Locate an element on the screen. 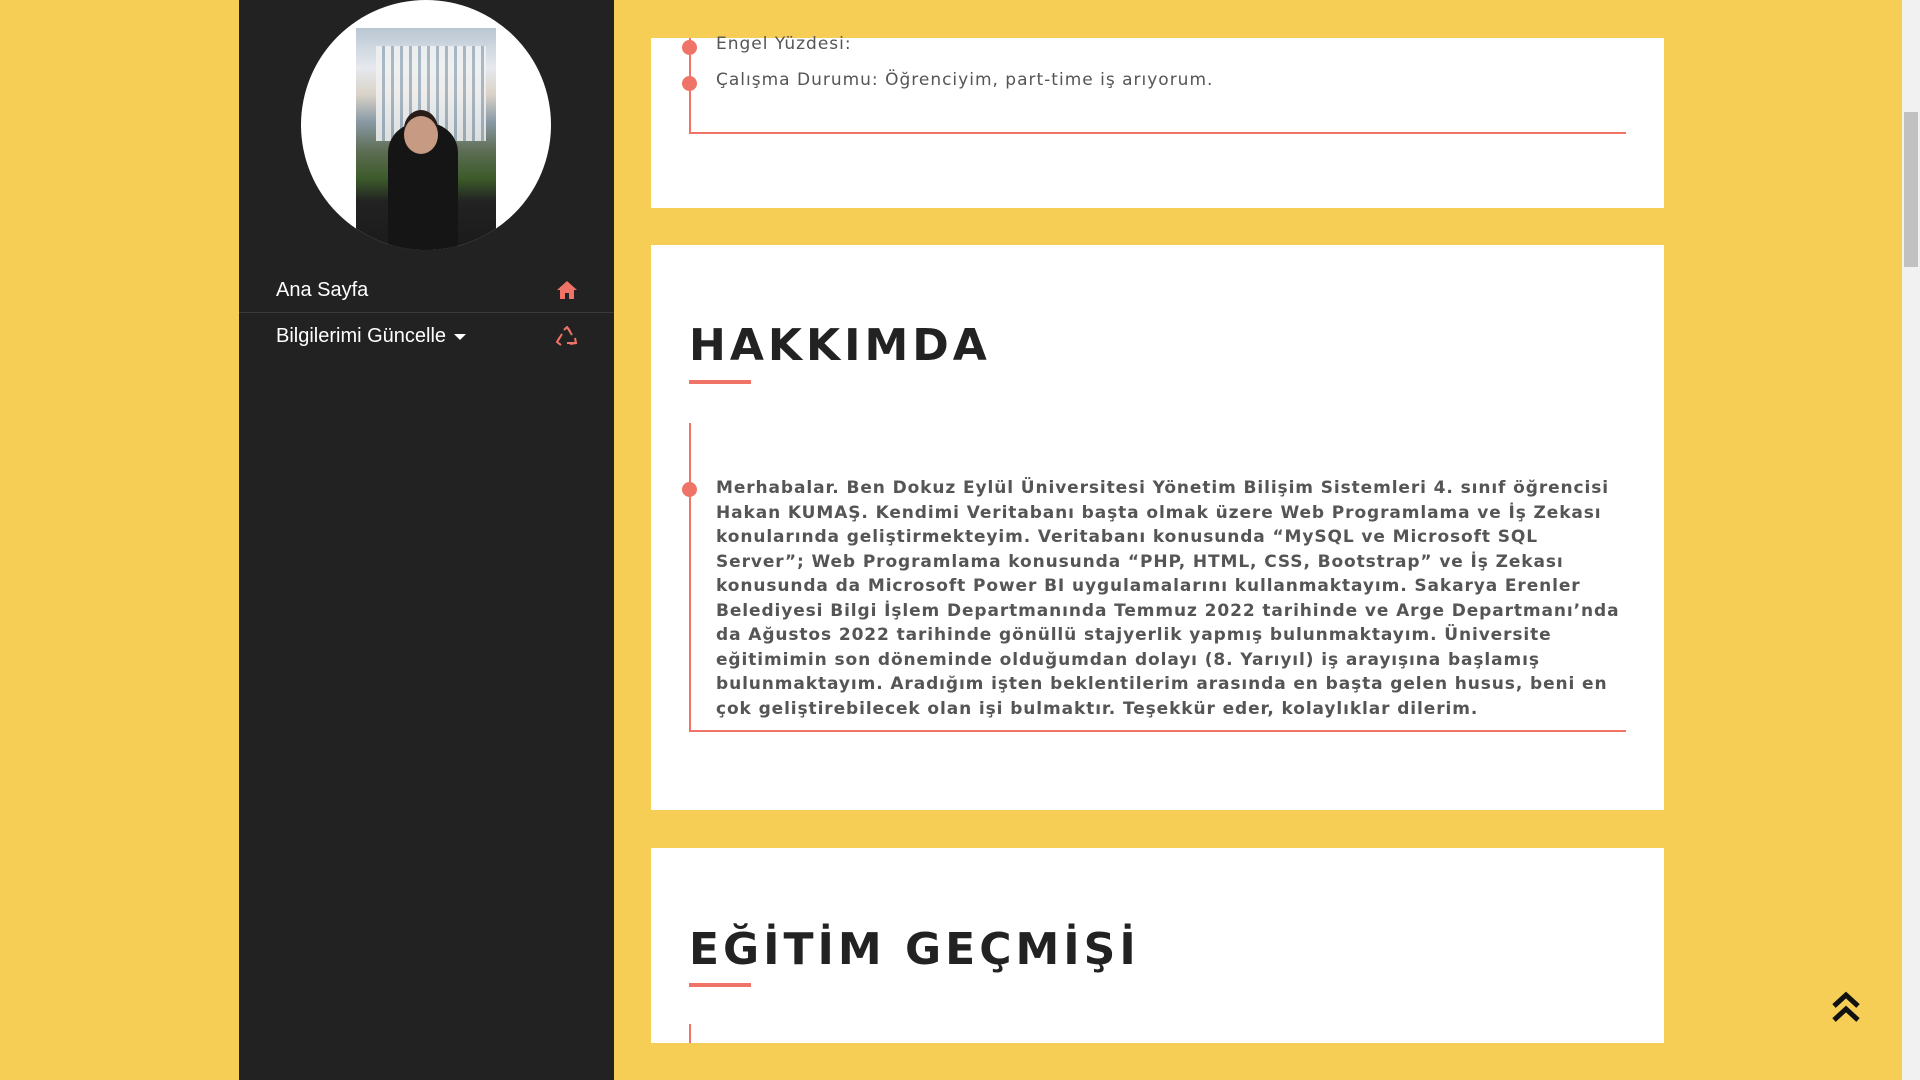 The image size is (1920, 1080). profile-avatar is located at coordinates (426, 125).